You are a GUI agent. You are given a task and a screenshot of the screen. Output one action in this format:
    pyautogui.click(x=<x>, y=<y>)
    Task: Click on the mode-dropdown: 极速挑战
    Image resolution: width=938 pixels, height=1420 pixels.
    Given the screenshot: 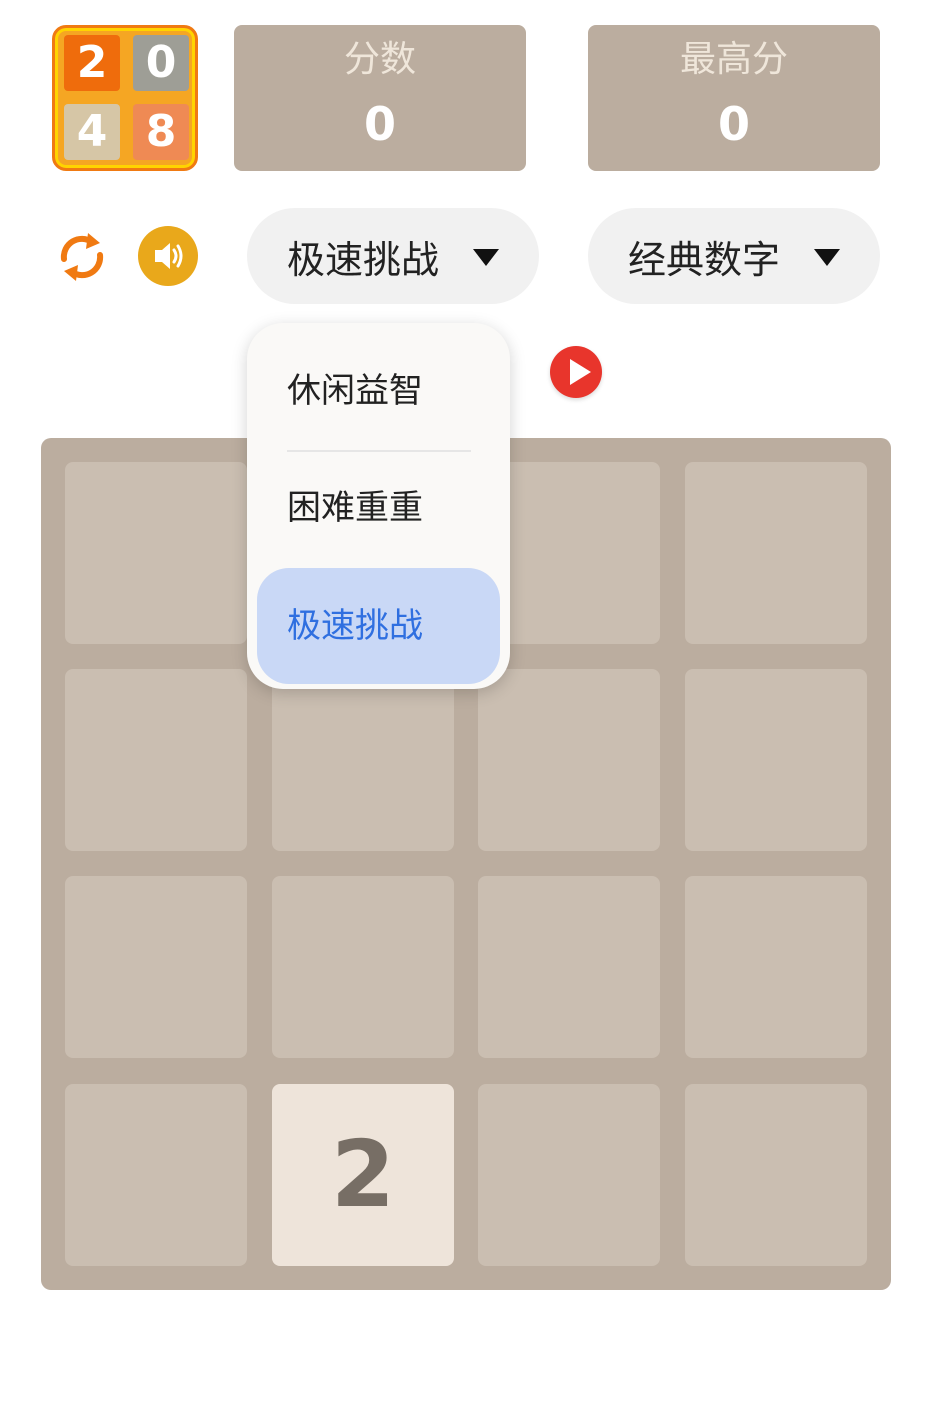 What is the action you would take?
    pyautogui.click(x=393, y=256)
    